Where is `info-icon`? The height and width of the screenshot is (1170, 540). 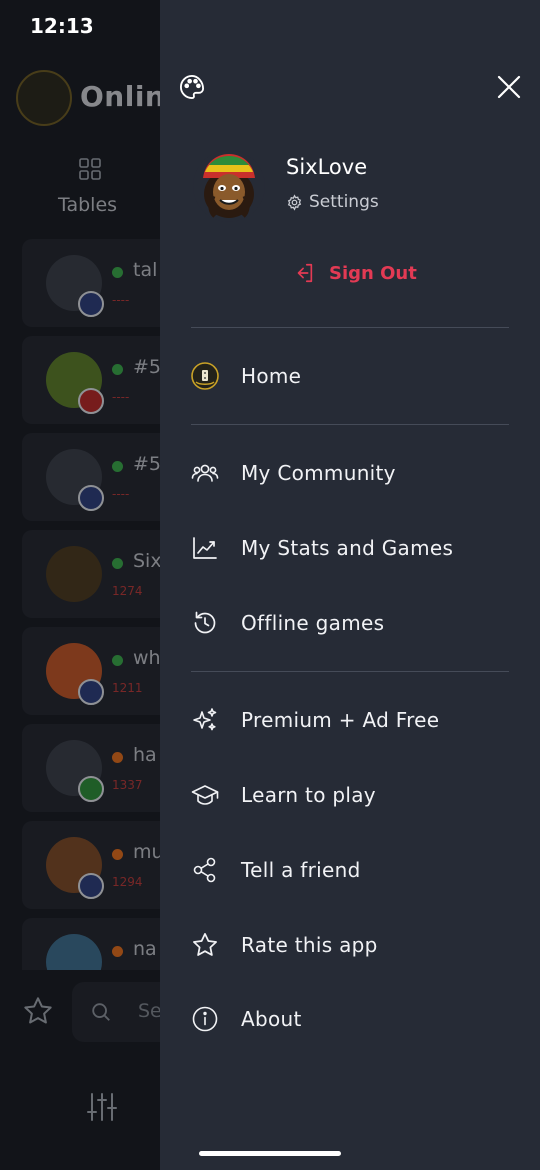
info-icon is located at coordinates (205, 1019).